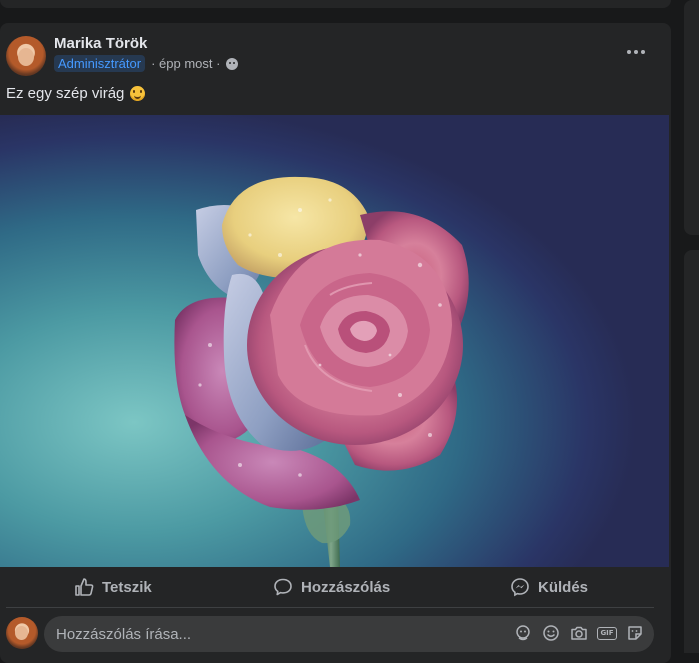  I want to click on comment-bubble-icon, so click(283, 587).